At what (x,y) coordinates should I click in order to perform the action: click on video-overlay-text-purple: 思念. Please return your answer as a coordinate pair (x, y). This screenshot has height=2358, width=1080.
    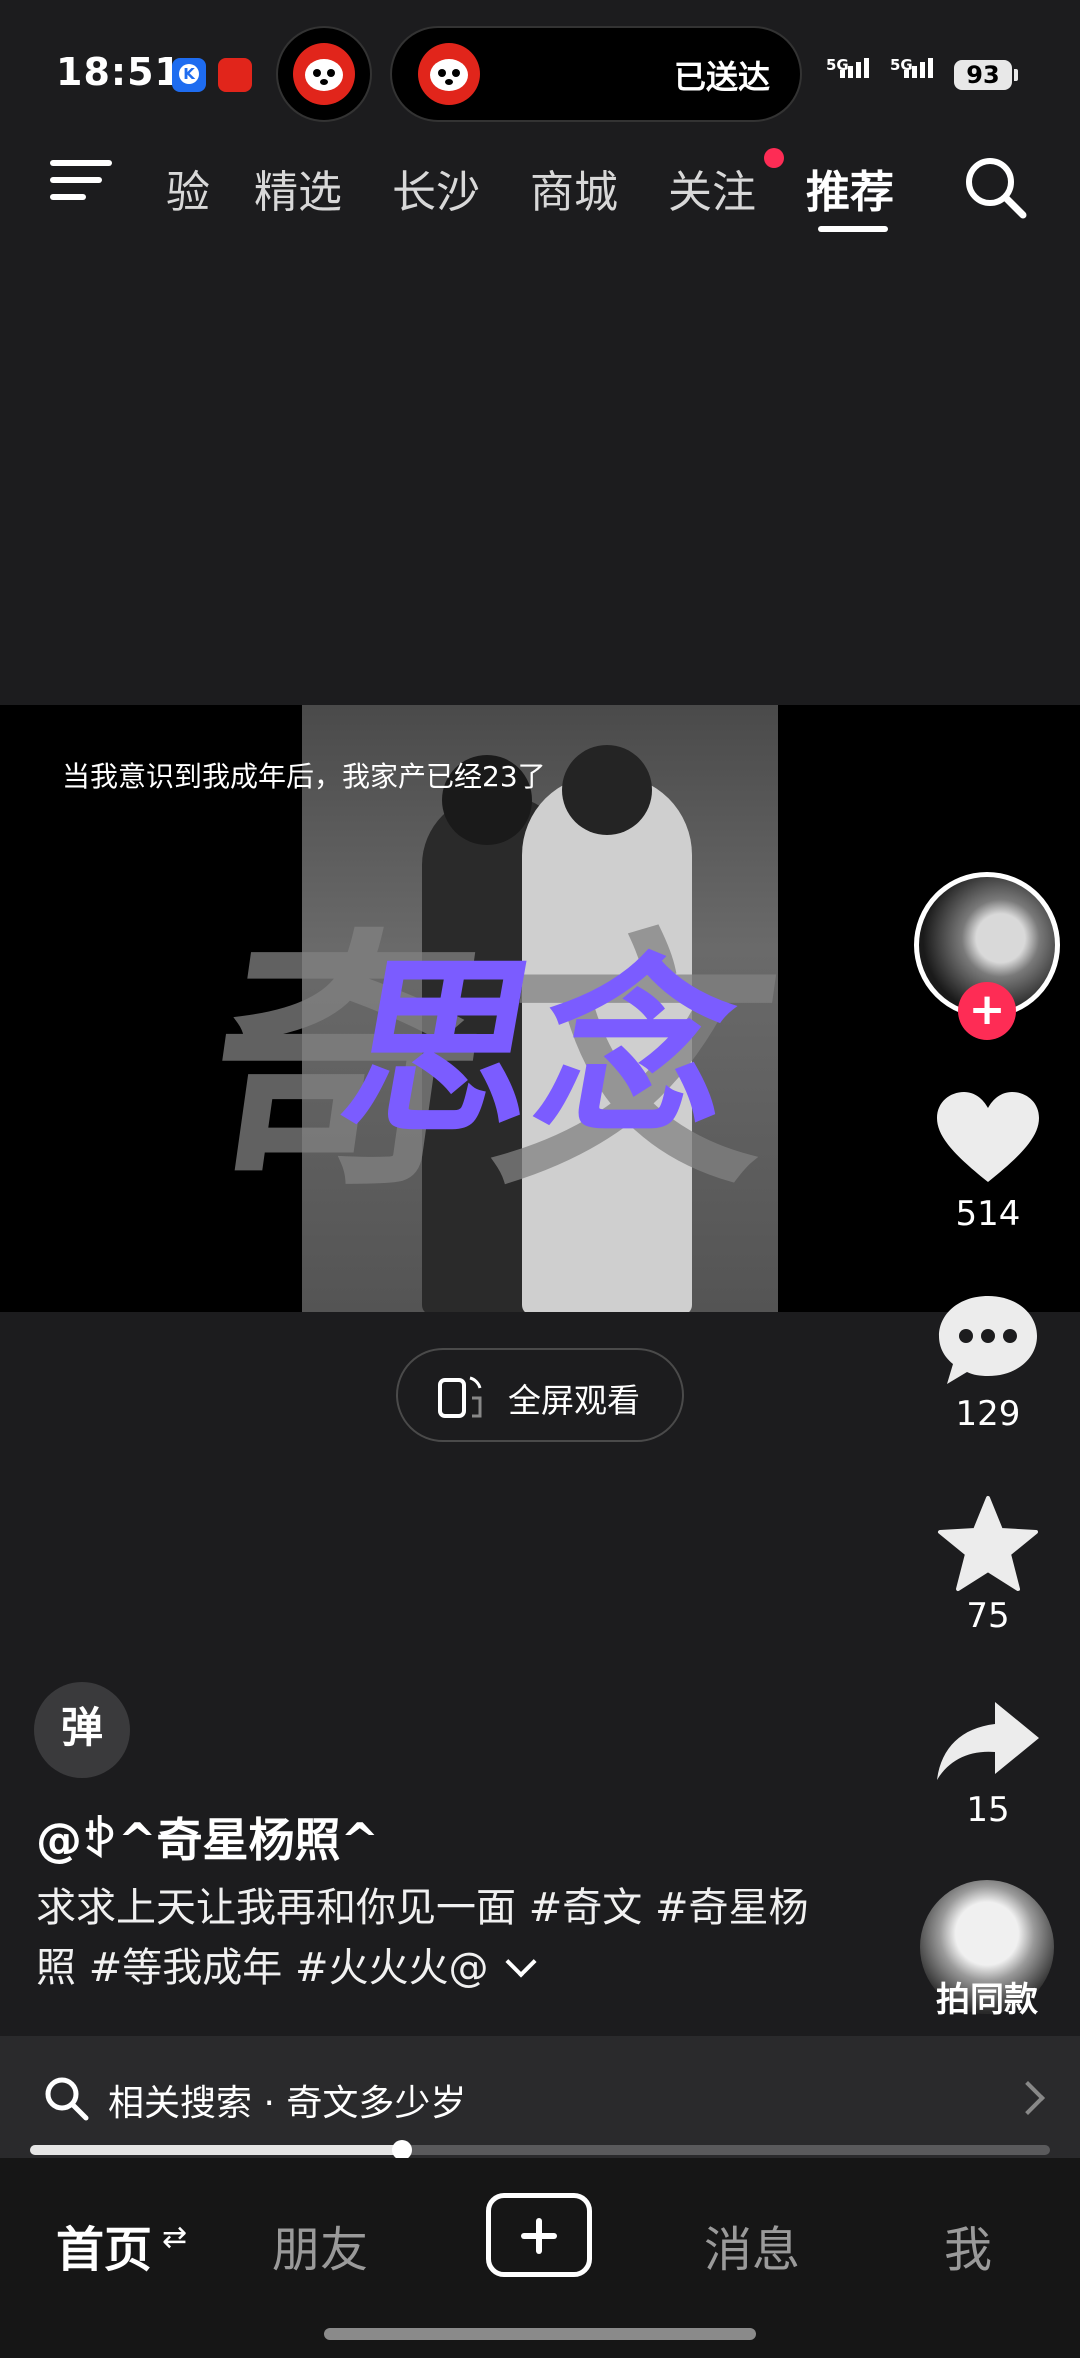
    Looking at the image, I should click on (541, 1048).